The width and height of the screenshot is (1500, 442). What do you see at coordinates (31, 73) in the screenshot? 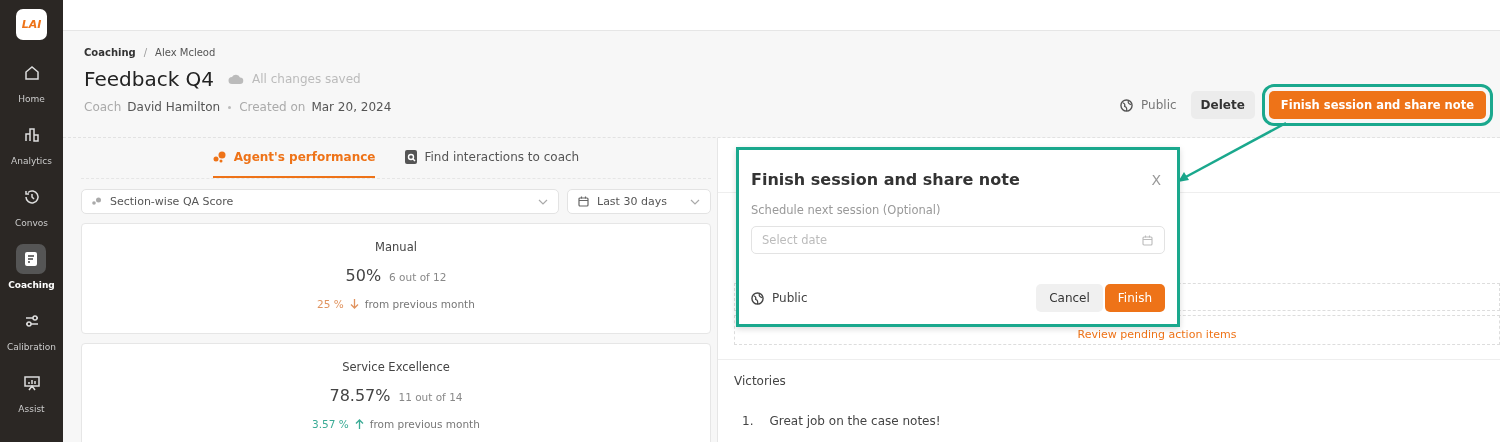
I see `home-icon` at bounding box center [31, 73].